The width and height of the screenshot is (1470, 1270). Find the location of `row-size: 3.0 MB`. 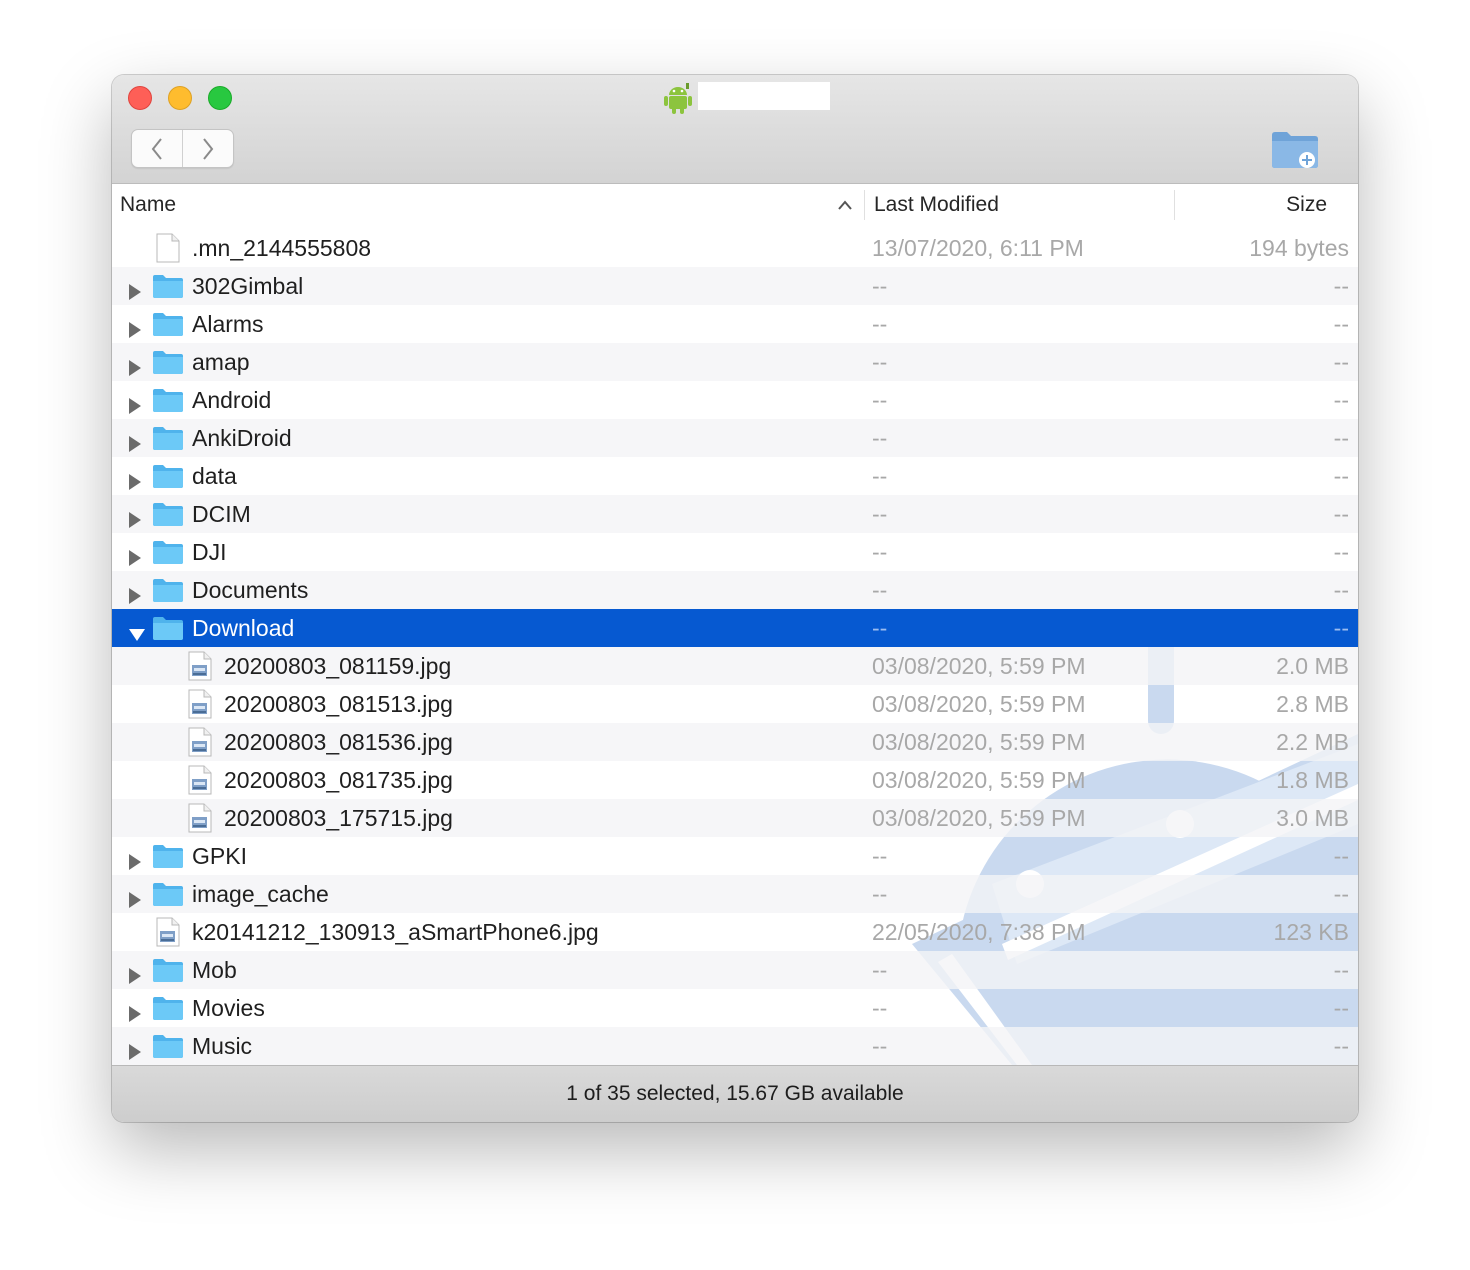

row-size: 3.0 MB is located at coordinates (1312, 818).